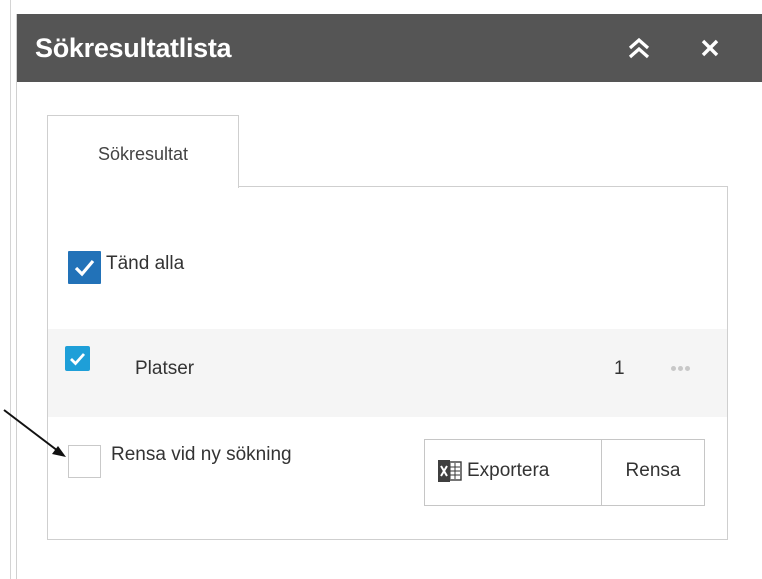 The height and width of the screenshot is (579, 762). What do you see at coordinates (10, 289) in the screenshot?
I see `page-left-divider` at bounding box center [10, 289].